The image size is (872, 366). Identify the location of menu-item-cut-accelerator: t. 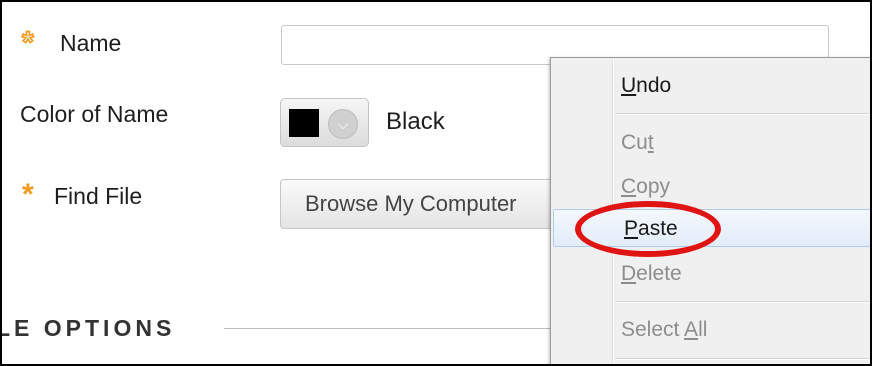
(650, 142).